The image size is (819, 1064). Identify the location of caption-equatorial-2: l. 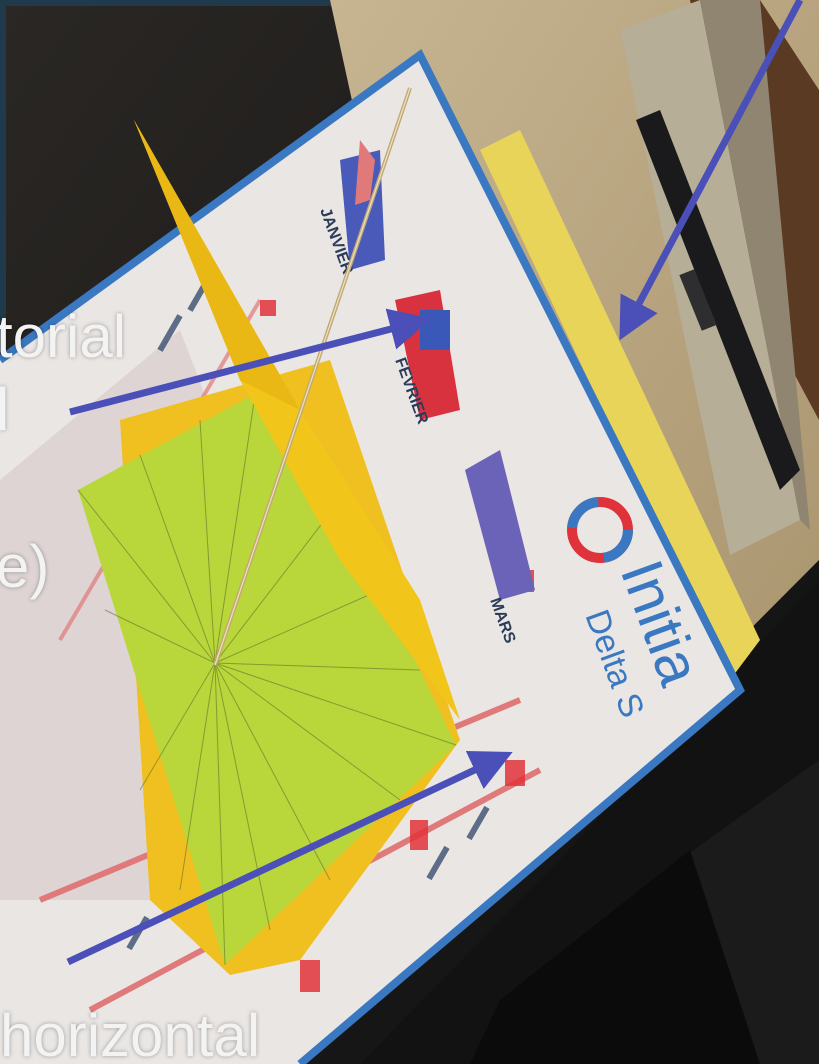
(5, 409).